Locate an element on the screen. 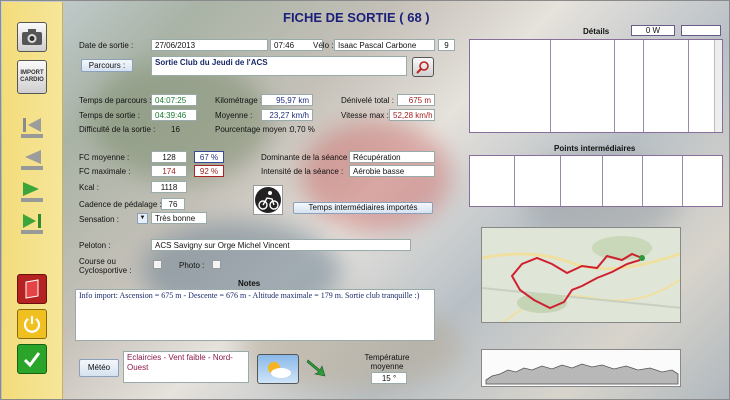 This screenshot has height=400, width=730. first-arrow-icon is located at coordinates (32, 128).